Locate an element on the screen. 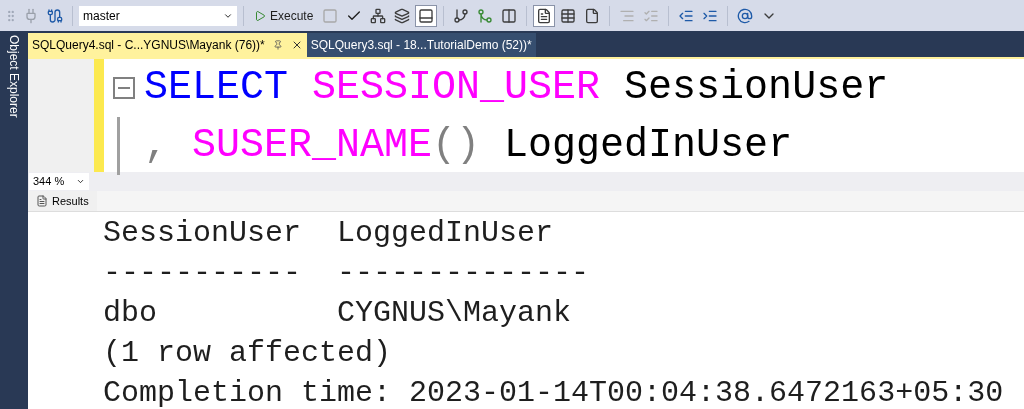  results-tab: Results is located at coordinates (62, 201).